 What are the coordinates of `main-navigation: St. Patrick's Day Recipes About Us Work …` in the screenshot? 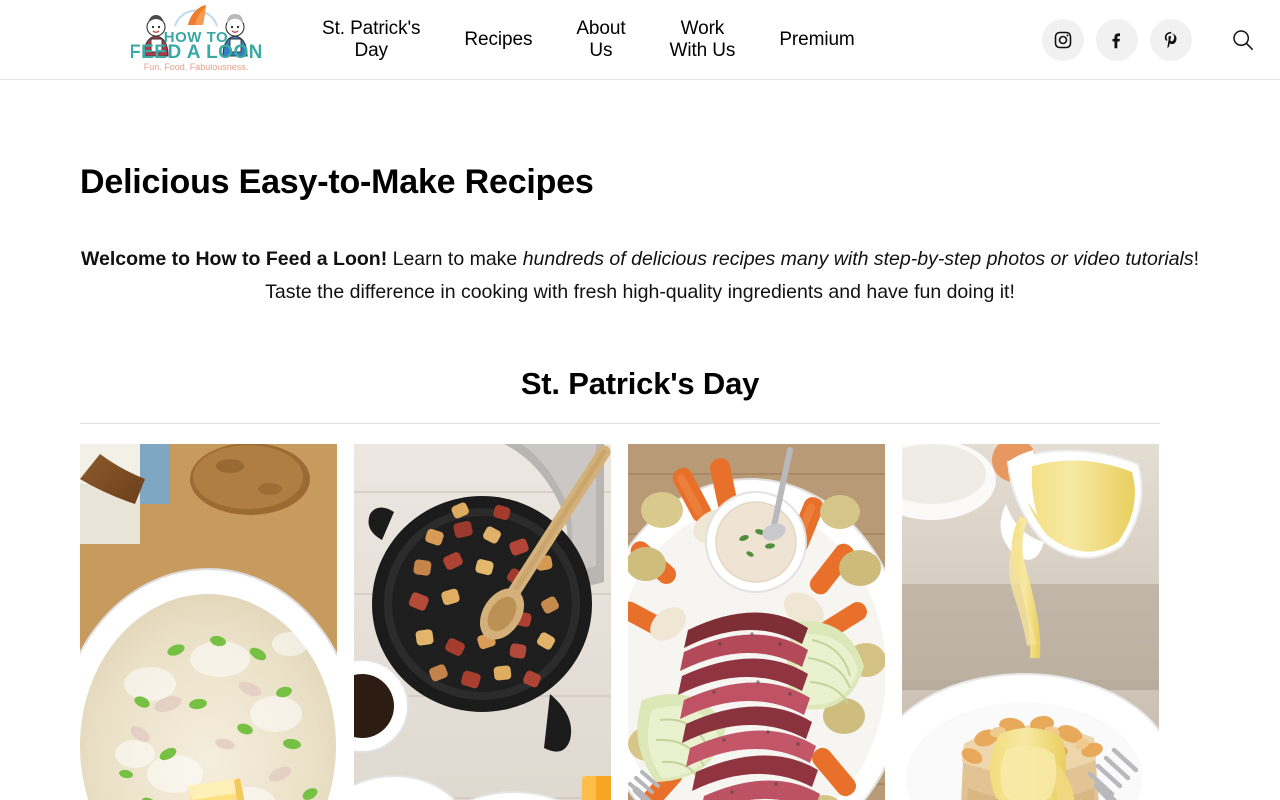 It's located at (588, 40).